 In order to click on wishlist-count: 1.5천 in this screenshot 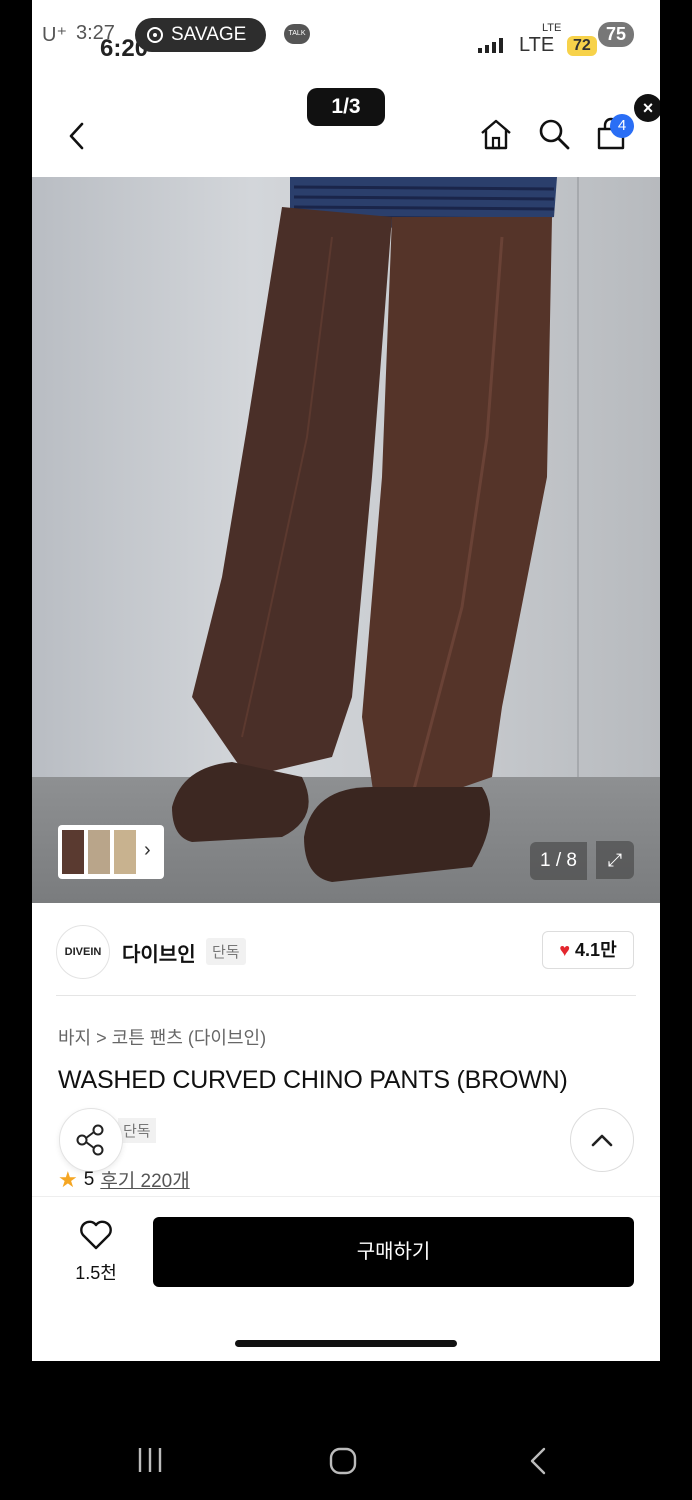, I will do `click(96, 1273)`.